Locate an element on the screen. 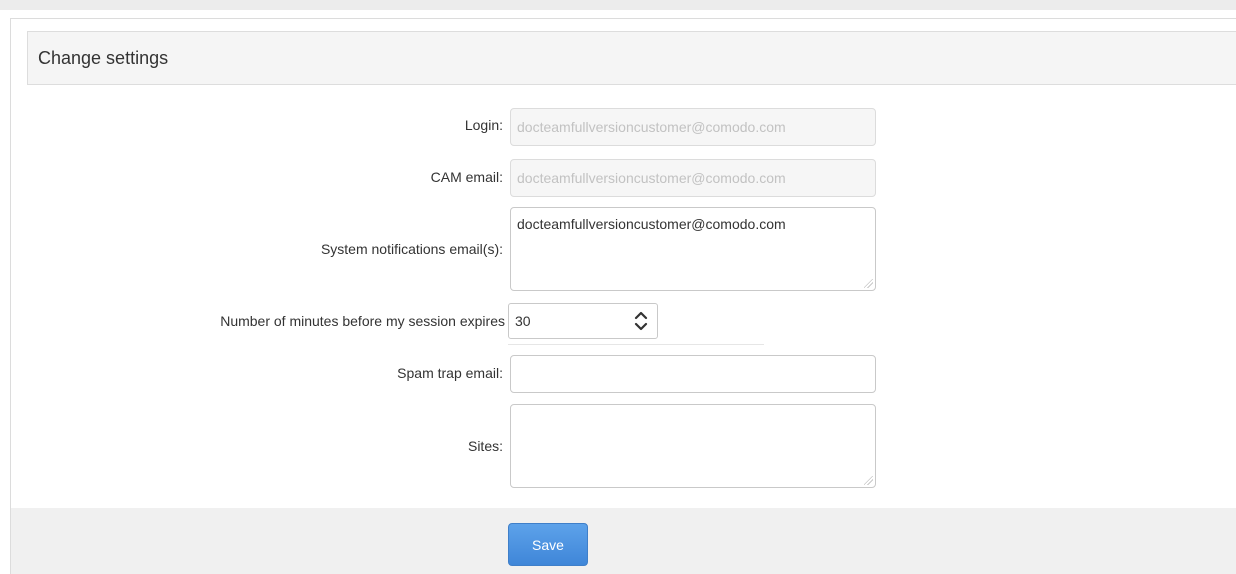  session-minutes-stepper: 30 is located at coordinates (583, 321).